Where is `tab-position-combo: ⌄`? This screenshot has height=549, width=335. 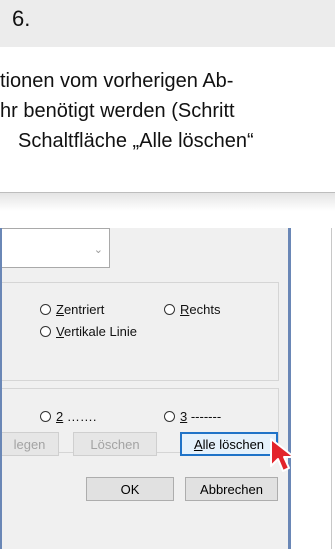
tab-position-combo: ⌄ is located at coordinates (56, 248).